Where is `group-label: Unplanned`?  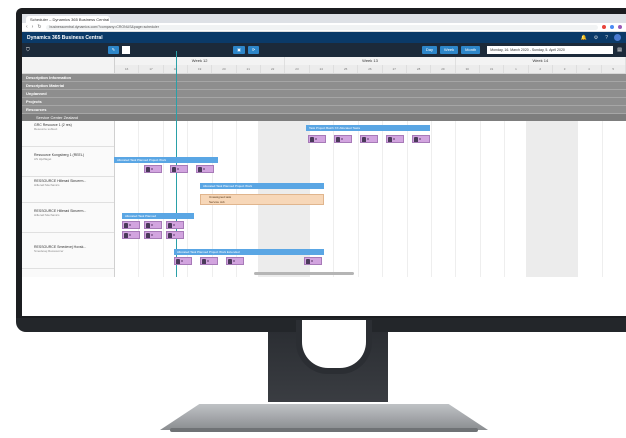 group-label: Unplanned is located at coordinates (36, 93).